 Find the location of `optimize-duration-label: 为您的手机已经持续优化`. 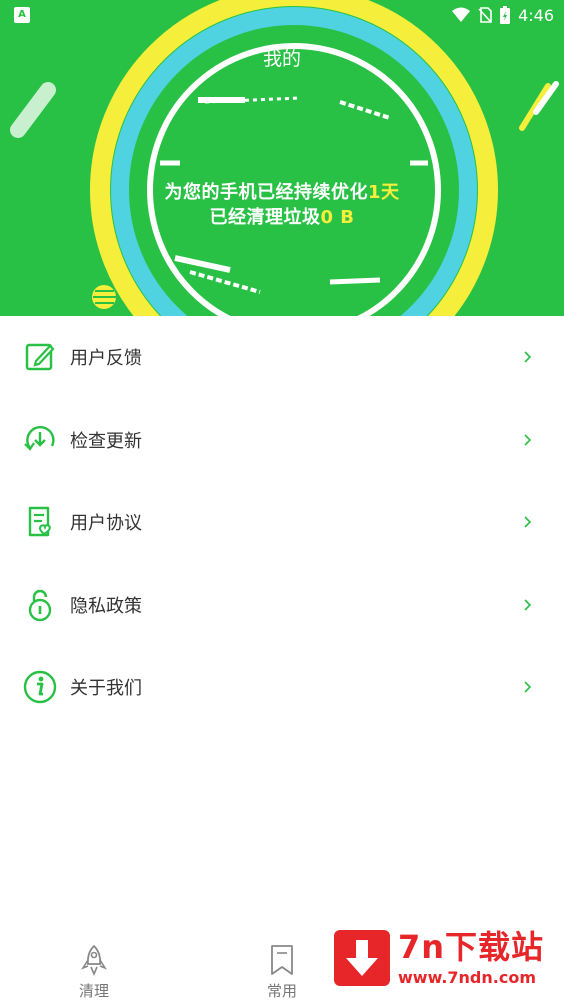

optimize-duration-label: 为您的手机已经持续优化 is located at coordinates (266, 192).